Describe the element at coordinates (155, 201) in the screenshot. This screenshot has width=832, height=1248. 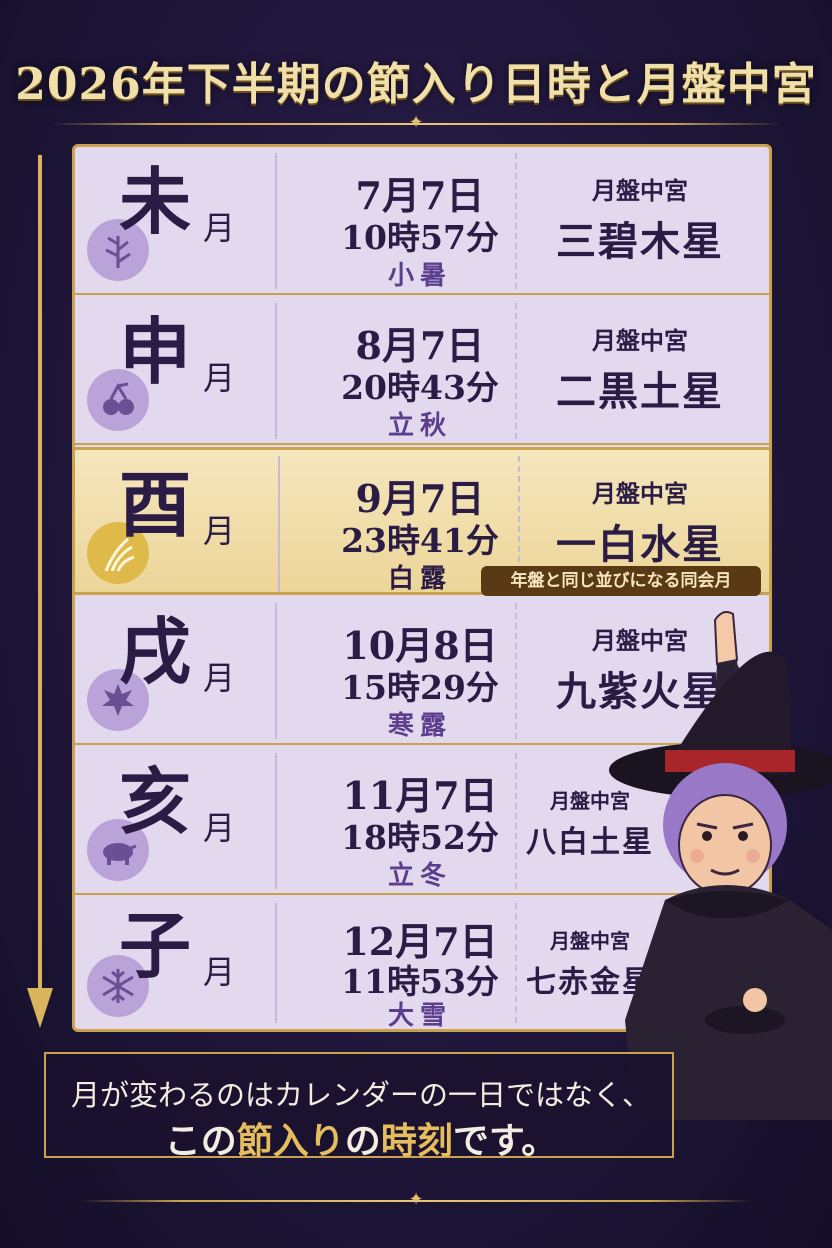
I see `month-kanji: 未` at that location.